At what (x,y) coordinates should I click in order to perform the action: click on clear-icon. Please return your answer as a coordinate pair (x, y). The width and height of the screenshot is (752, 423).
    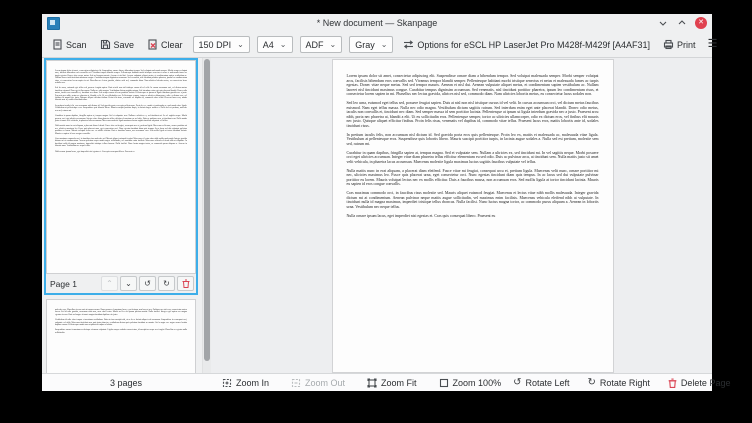
    Looking at the image, I should click on (152, 44).